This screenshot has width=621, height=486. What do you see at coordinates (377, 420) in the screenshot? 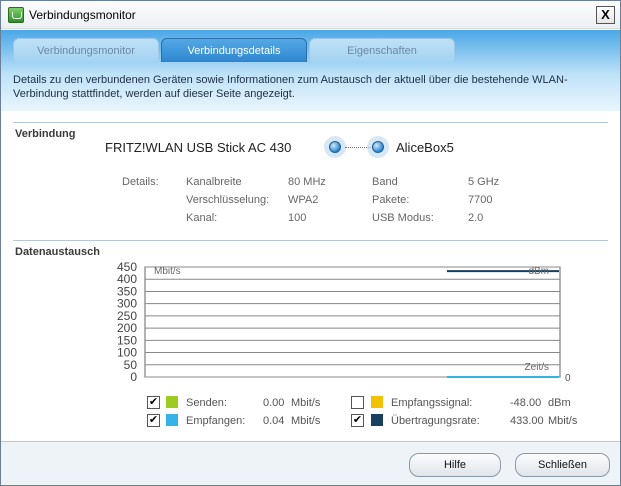
I see `rate-color-swatch` at bounding box center [377, 420].